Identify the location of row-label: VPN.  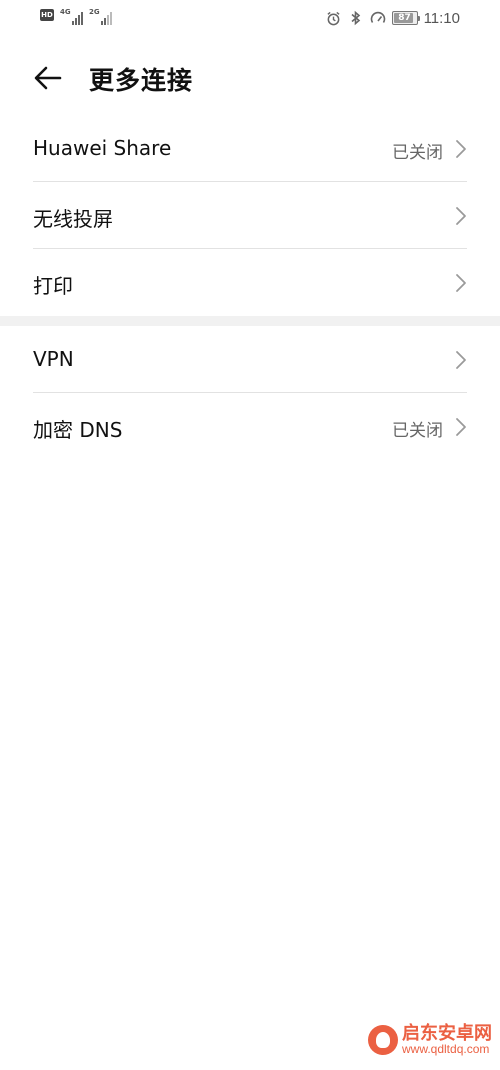
(53, 359).